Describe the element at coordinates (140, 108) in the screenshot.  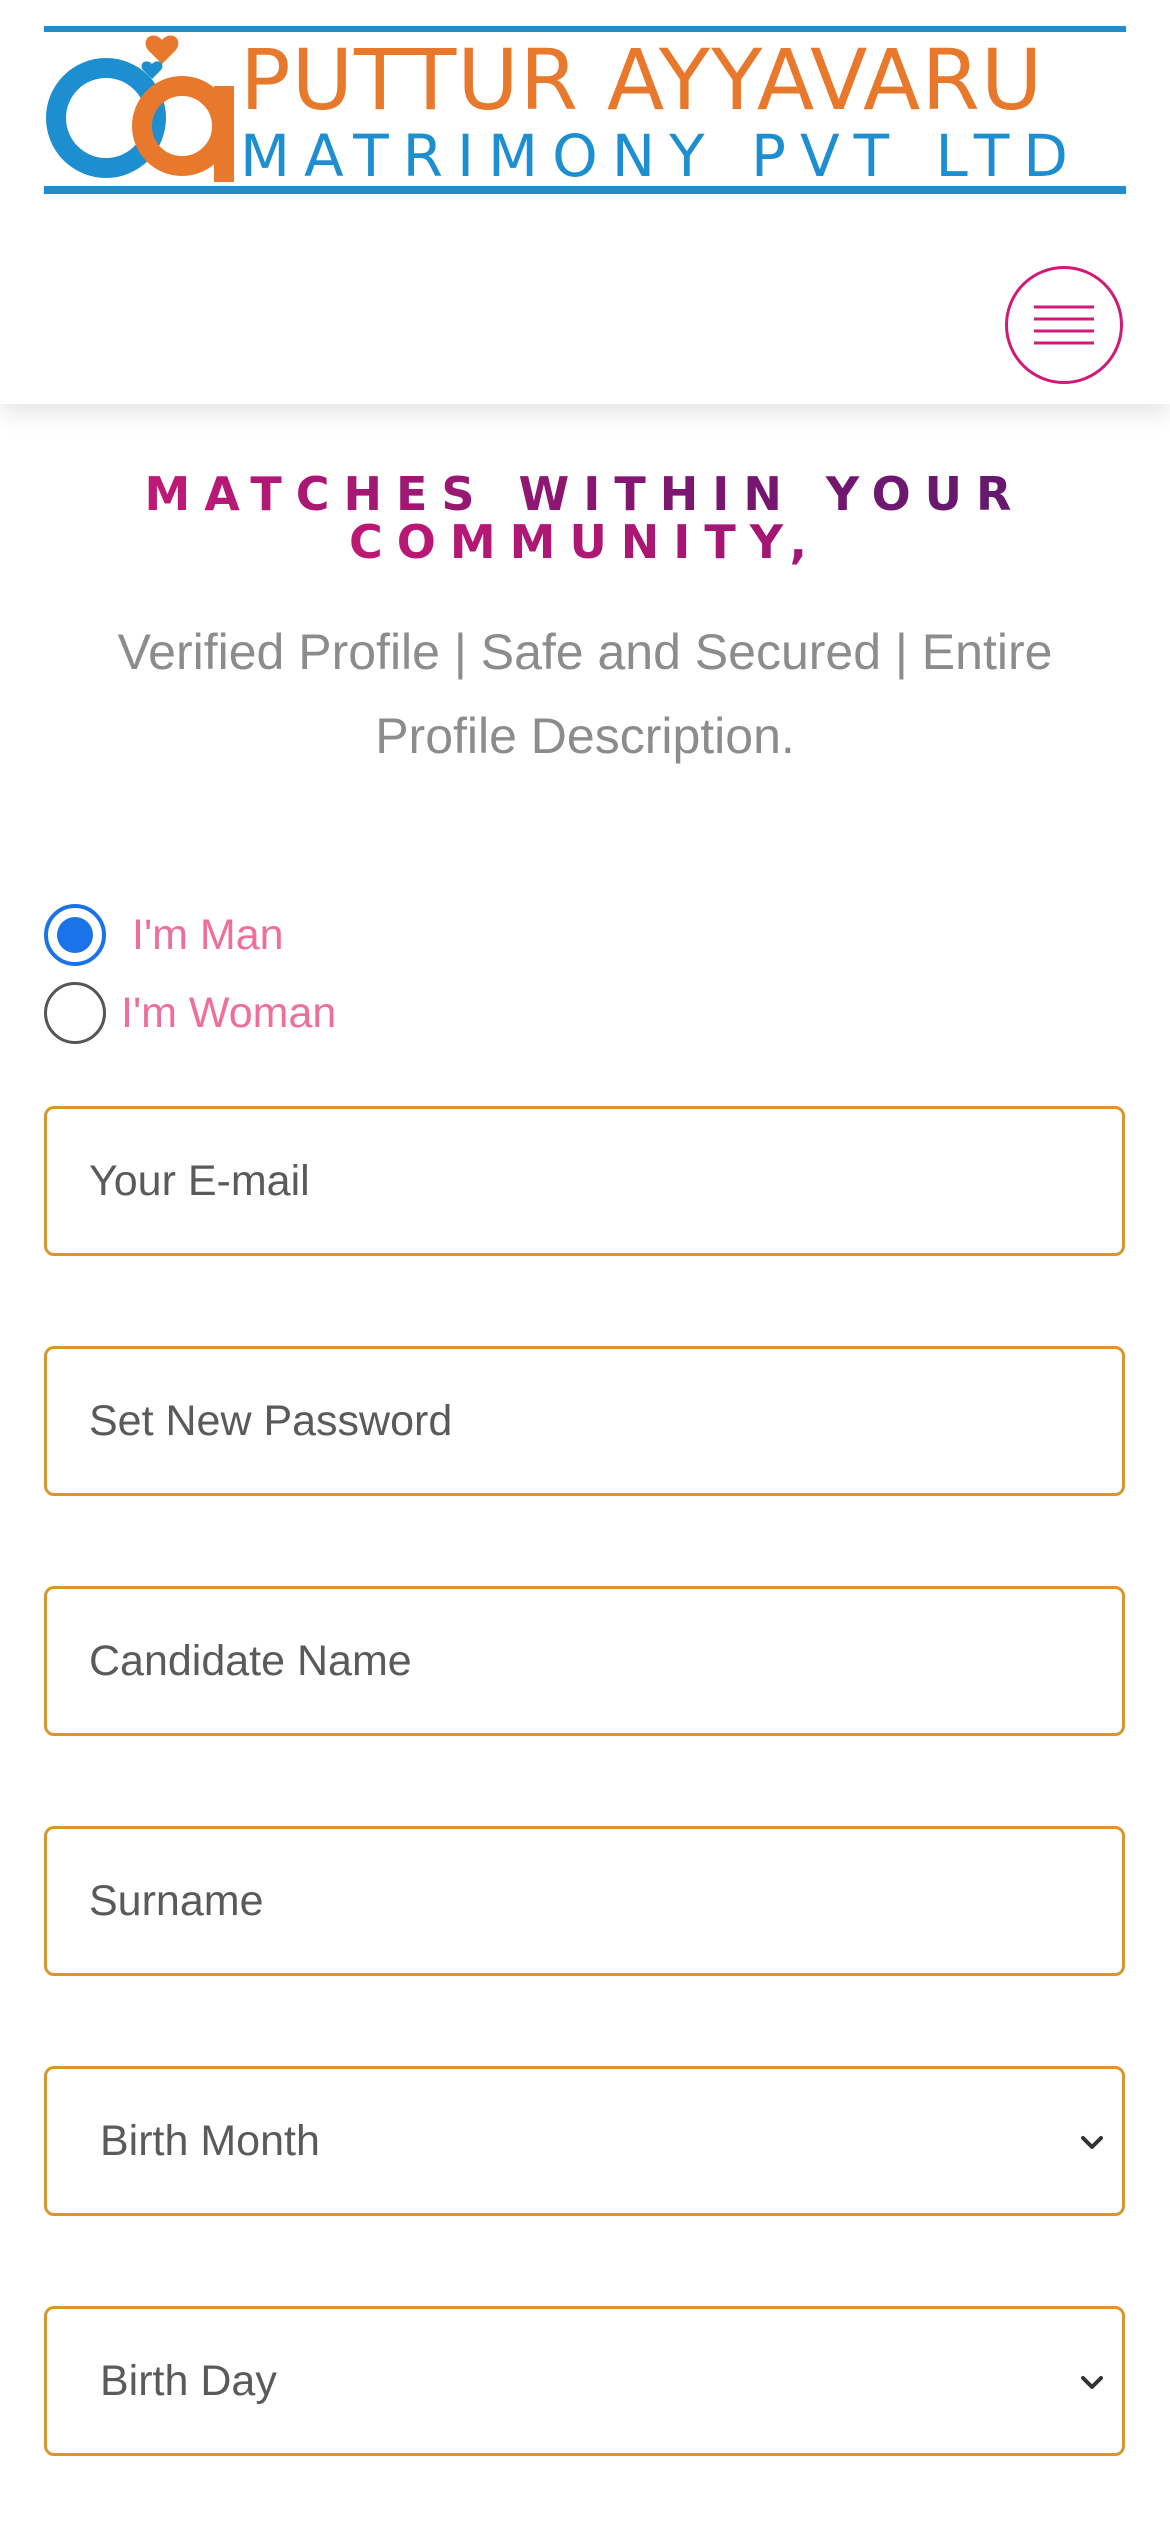
I see `rings-logo-icon` at that location.